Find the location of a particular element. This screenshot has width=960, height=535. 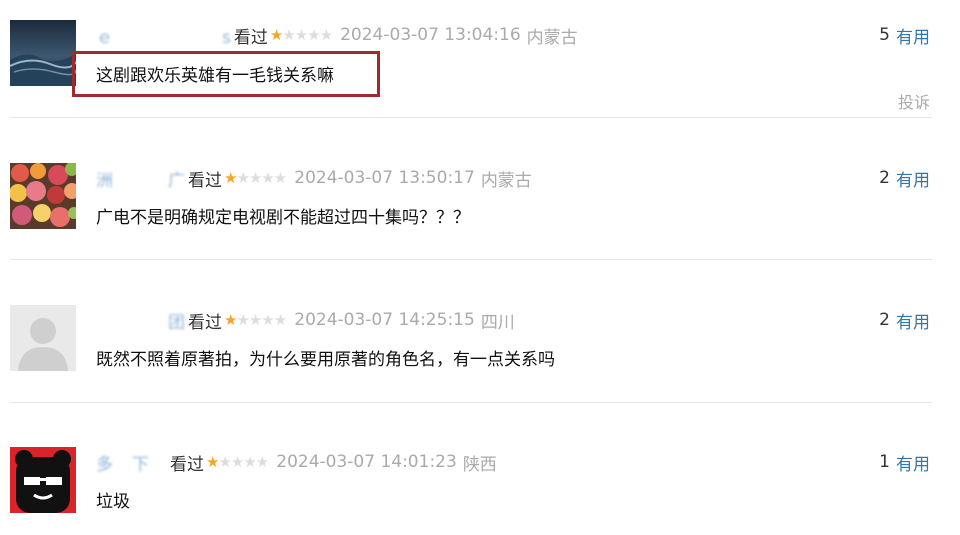

comment-content: 既然不照着原著拍，为什么要用原著的角色名，有一点关系吗 is located at coordinates (325, 360).